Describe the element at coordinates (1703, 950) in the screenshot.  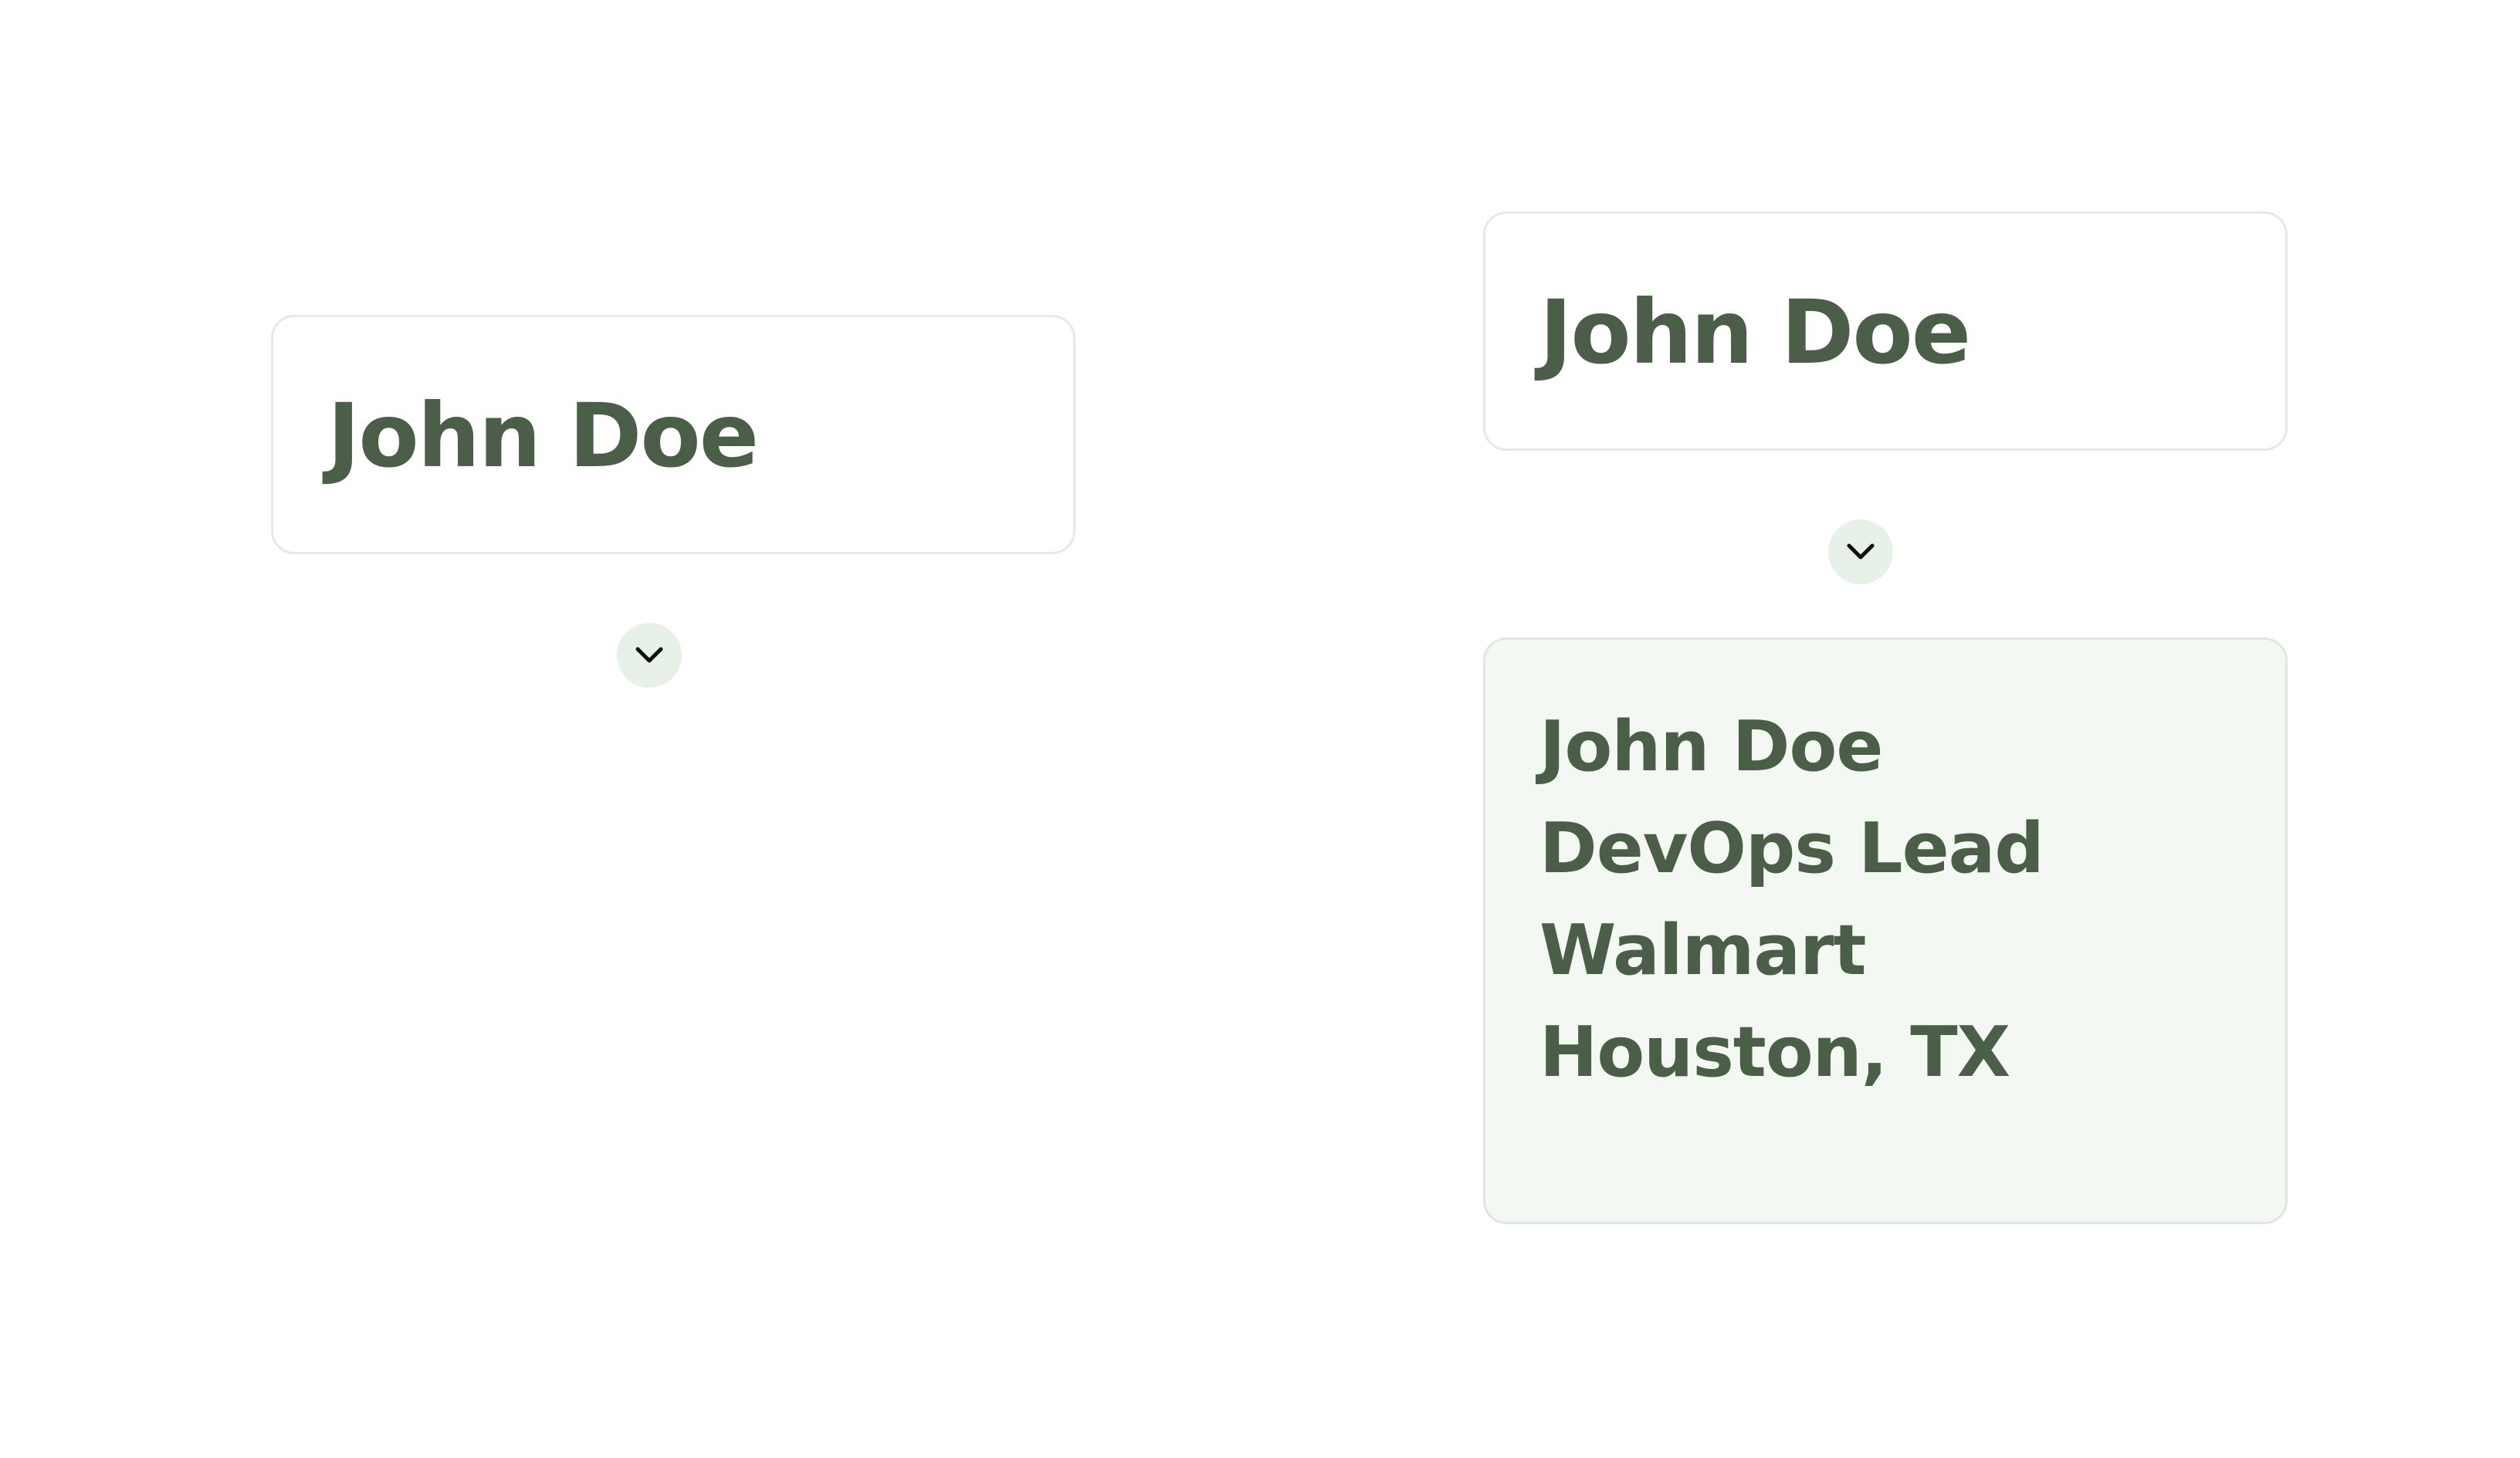
I see `details-company: Walmart` at that location.